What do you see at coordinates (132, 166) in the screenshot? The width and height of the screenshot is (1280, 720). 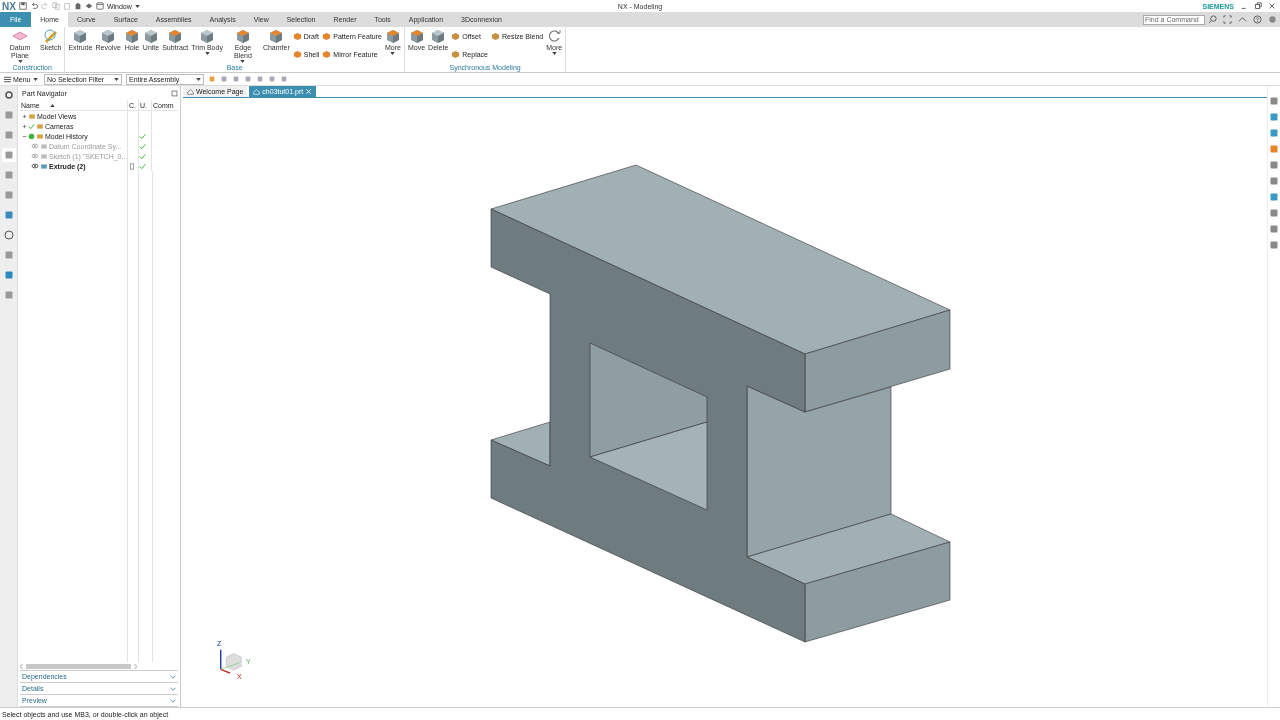 I see `document-icon` at bounding box center [132, 166].